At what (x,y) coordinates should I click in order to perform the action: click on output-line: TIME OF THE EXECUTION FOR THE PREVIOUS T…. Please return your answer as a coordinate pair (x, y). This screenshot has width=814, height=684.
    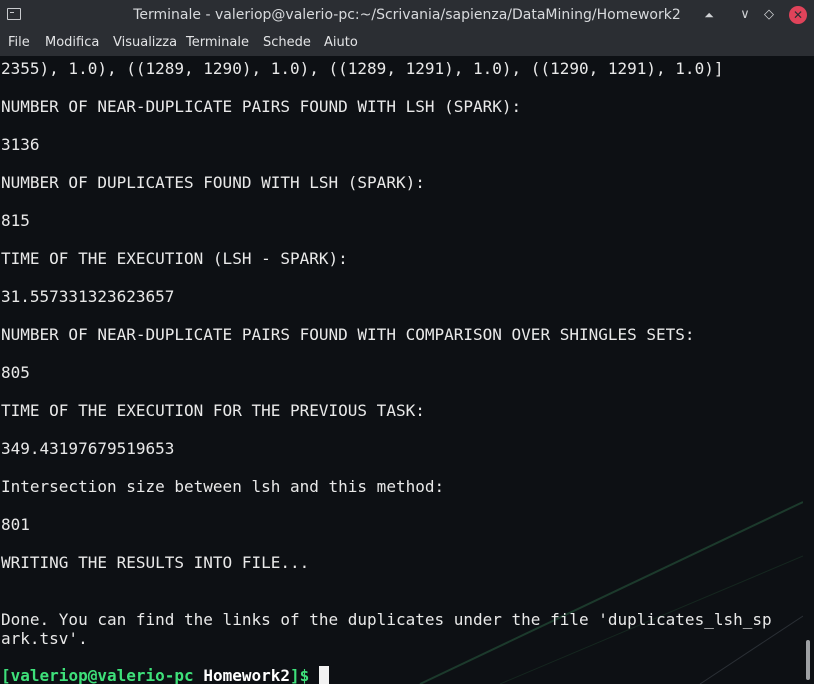
    Looking at the image, I should click on (213, 410).